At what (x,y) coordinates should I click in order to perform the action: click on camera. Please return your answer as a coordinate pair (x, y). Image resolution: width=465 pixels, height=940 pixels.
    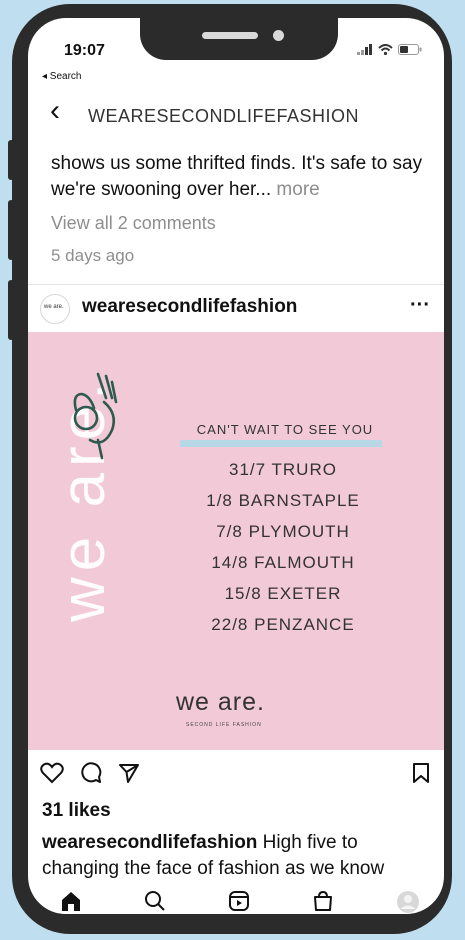
    Looking at the image, I should click on (278, 35).